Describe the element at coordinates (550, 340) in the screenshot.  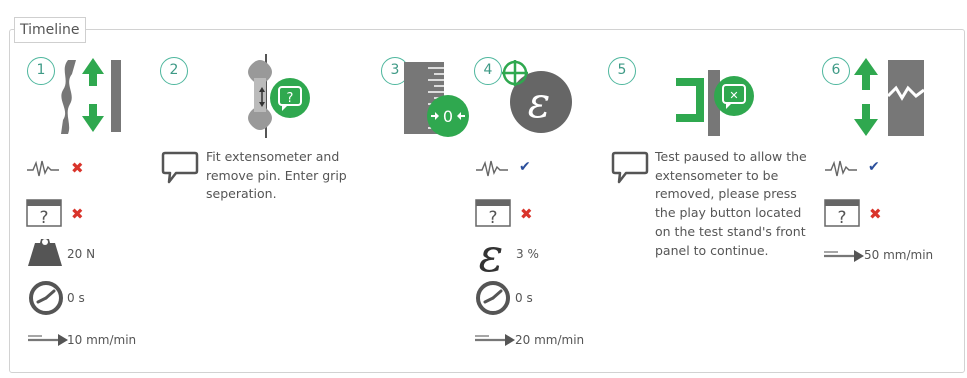
I see `speed-value: 20 mm/min` at that location.